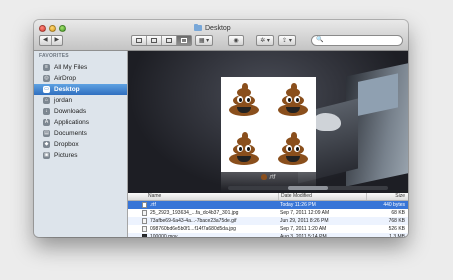  I want to click on cover-flow-scroll-thumb, so click(308, 188).